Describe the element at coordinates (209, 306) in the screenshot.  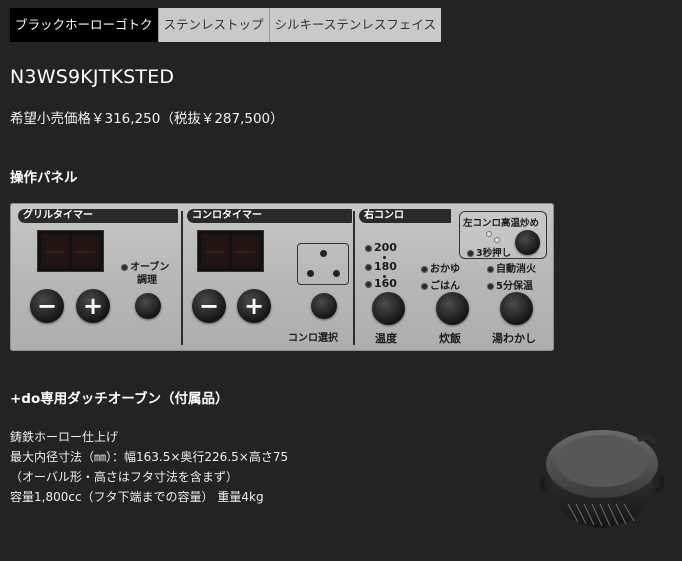
I see `konro-minus-button: −` at that location.